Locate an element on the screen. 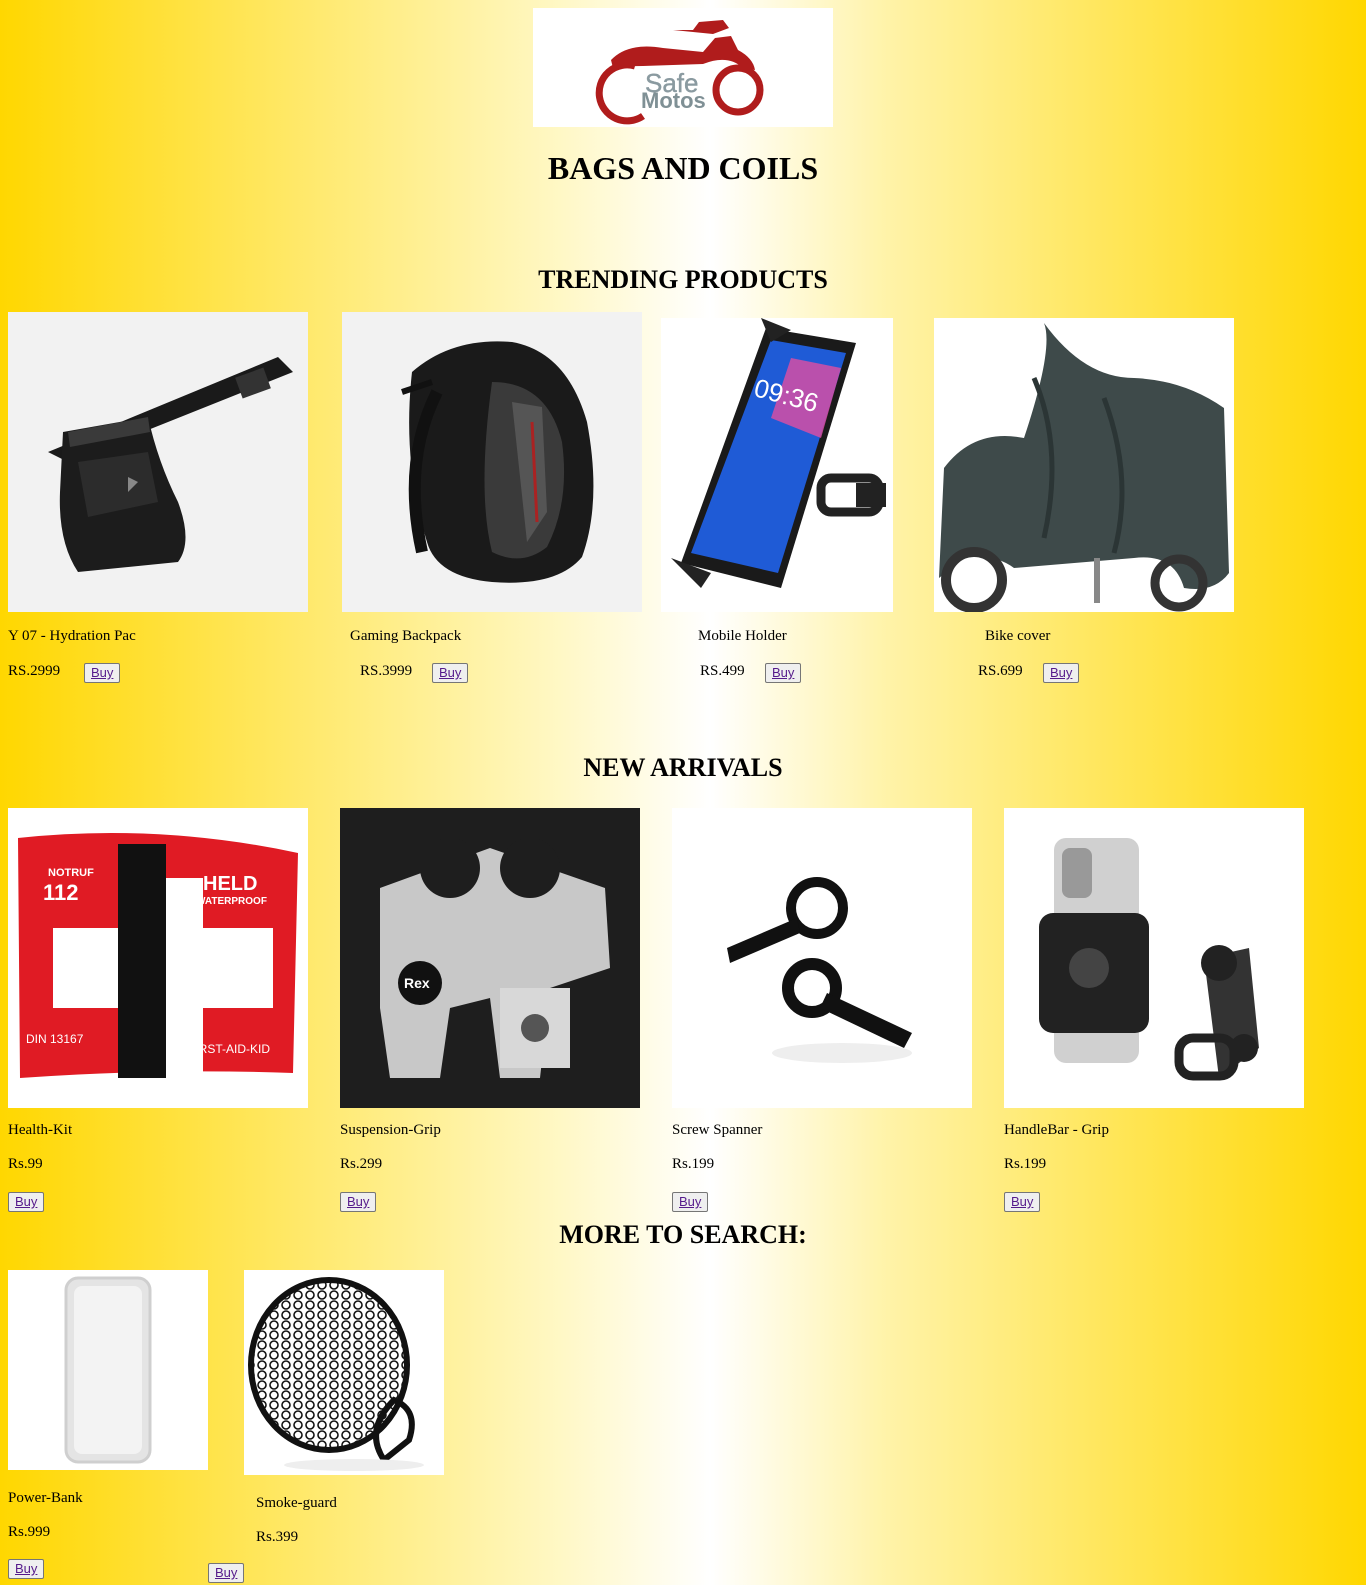 This screenshot has height=1585, width=1366. product-image-handlebar-grip is located at coordinates (1154, 958).